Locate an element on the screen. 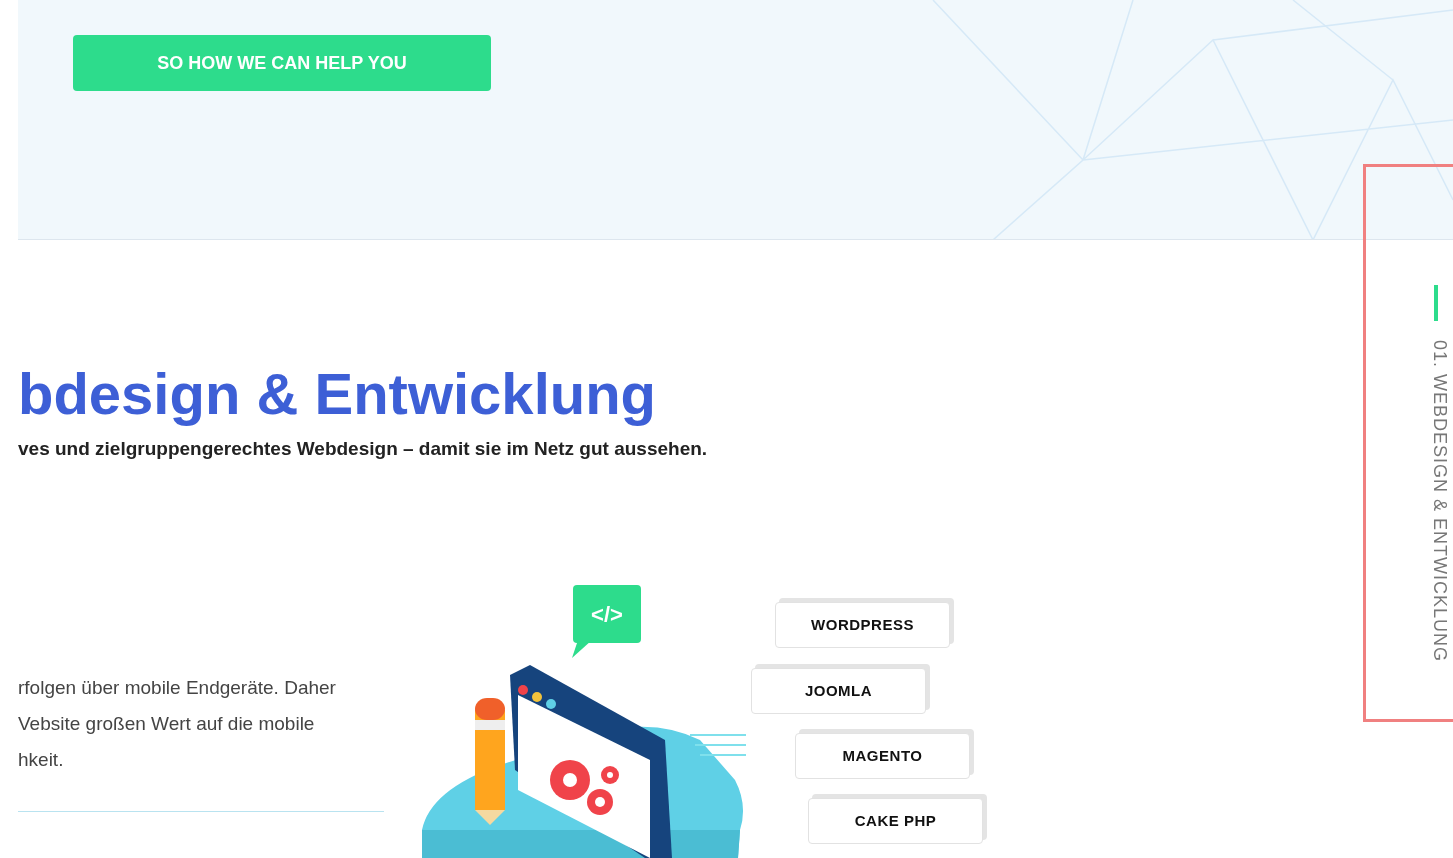  section-heading: bdesign & Entwicklung is located at coordinates (338, 394).